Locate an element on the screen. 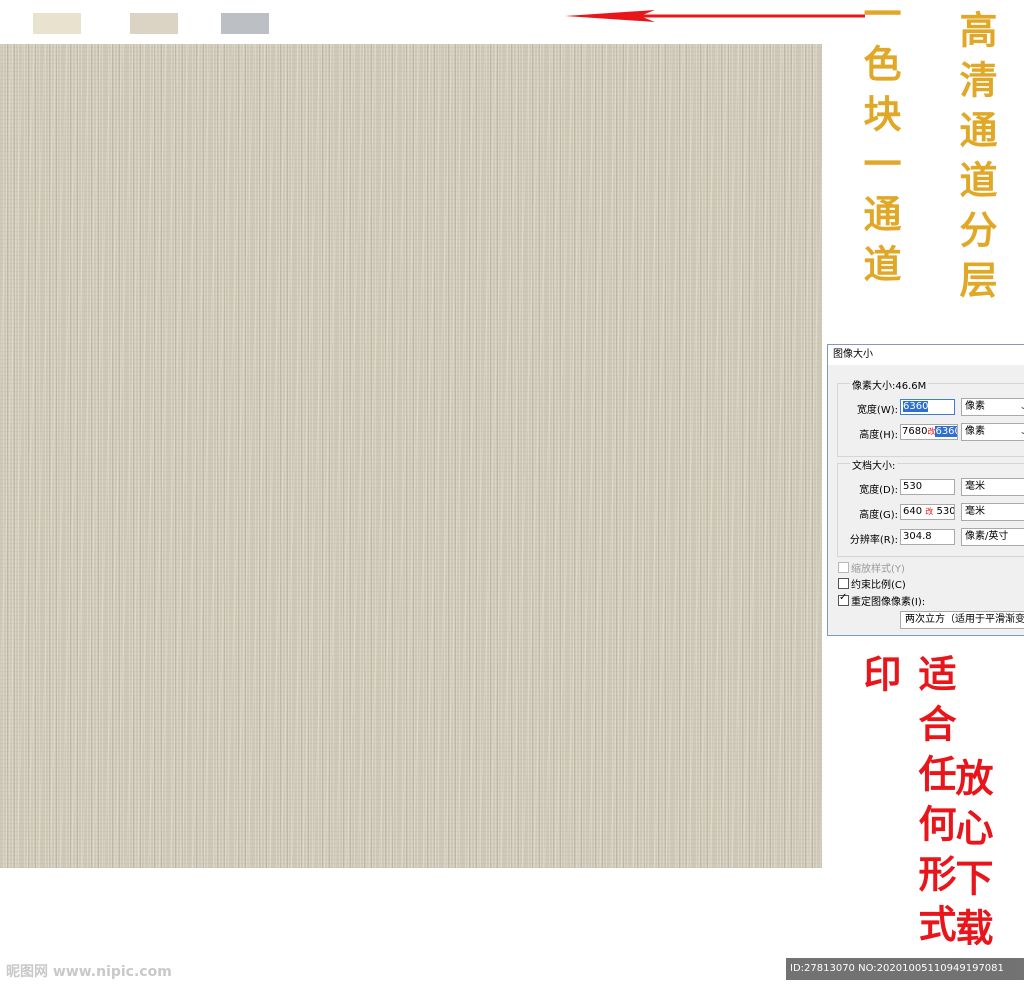  annotation-hd-channel-layers: 高清通道分层 is located at coordinates (975, 160).